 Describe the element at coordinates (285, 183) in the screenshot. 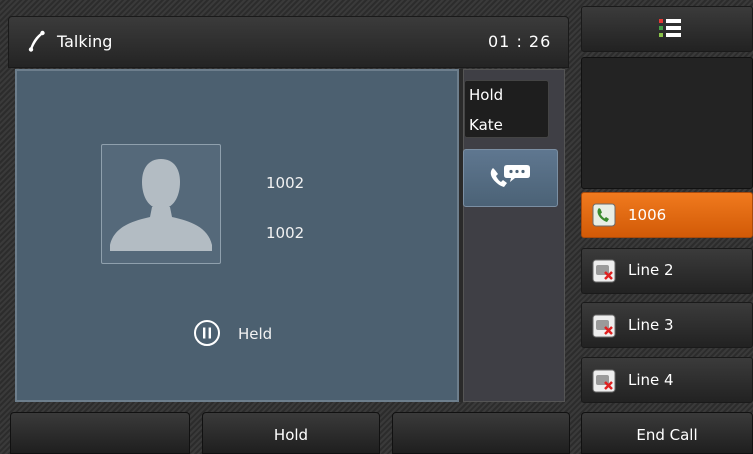

I see `caller-number: 1002` at that location.